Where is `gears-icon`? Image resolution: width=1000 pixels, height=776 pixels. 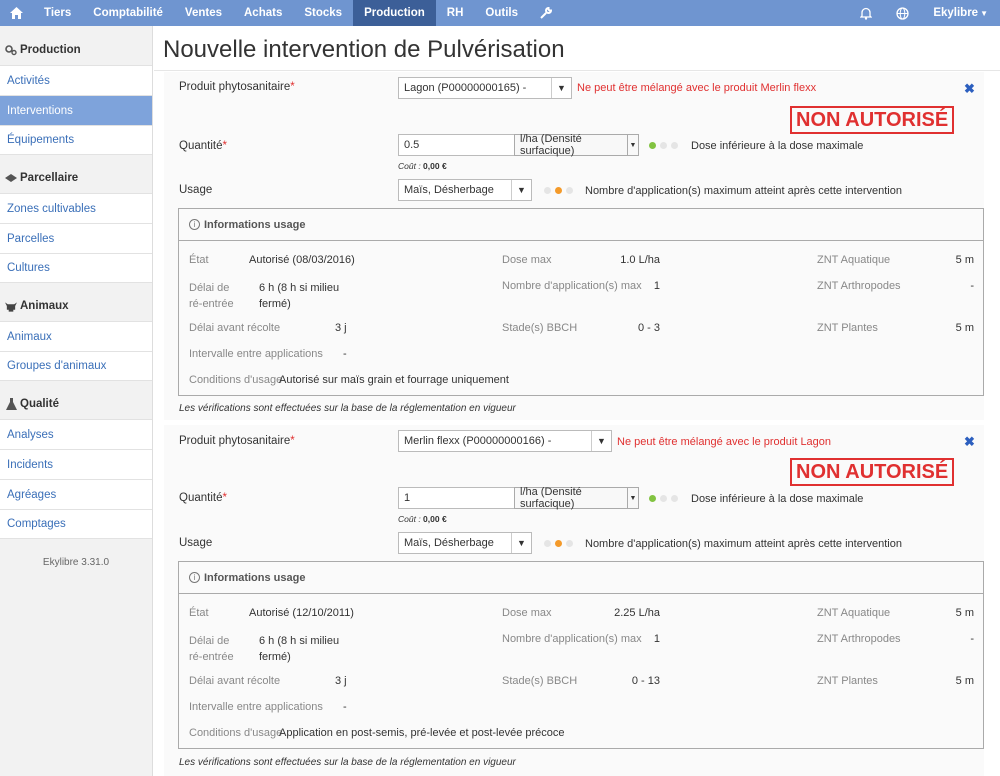
gears-icon is located at coordinates (11, 50).